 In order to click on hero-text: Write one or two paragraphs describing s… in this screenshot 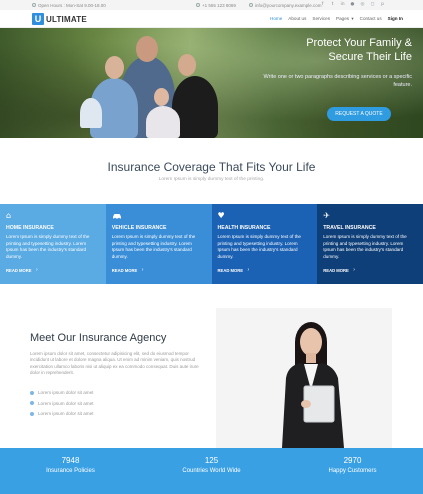, I will do `click(337, 81)`.